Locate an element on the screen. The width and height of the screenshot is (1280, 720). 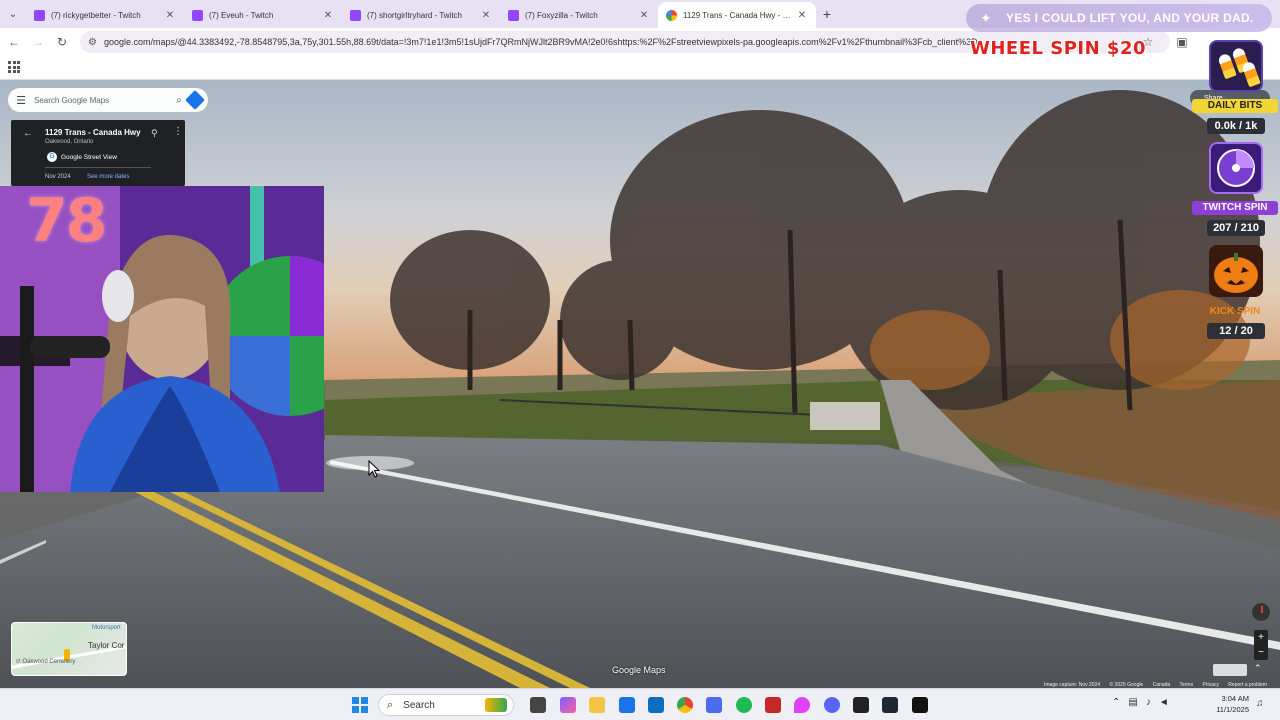
new-tab-button: + is located at coordinates (827, 14).